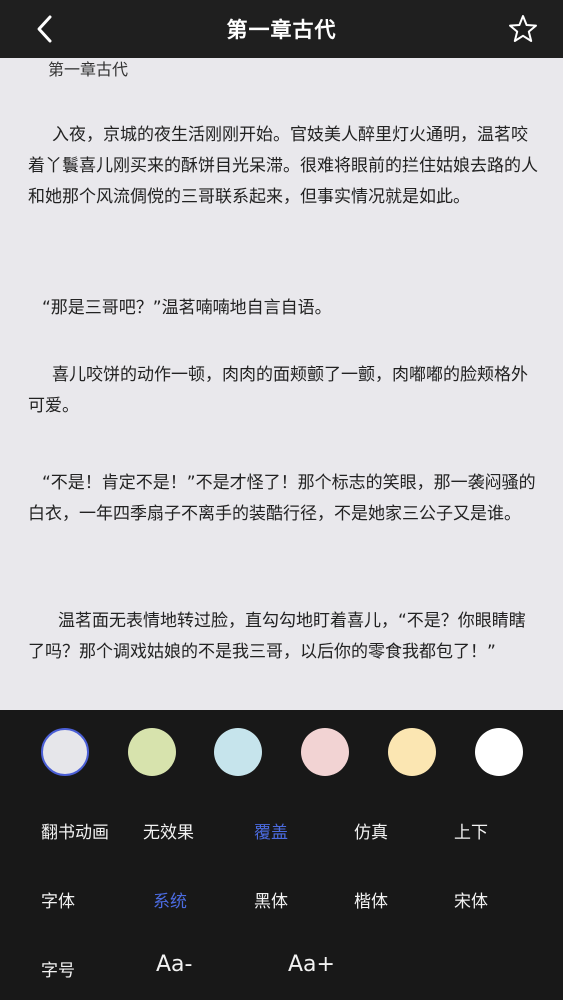  What do you see at coordinates (58, 902) in the screenshot?
I see `font-label: 字体` at bounding box center [58, 902].